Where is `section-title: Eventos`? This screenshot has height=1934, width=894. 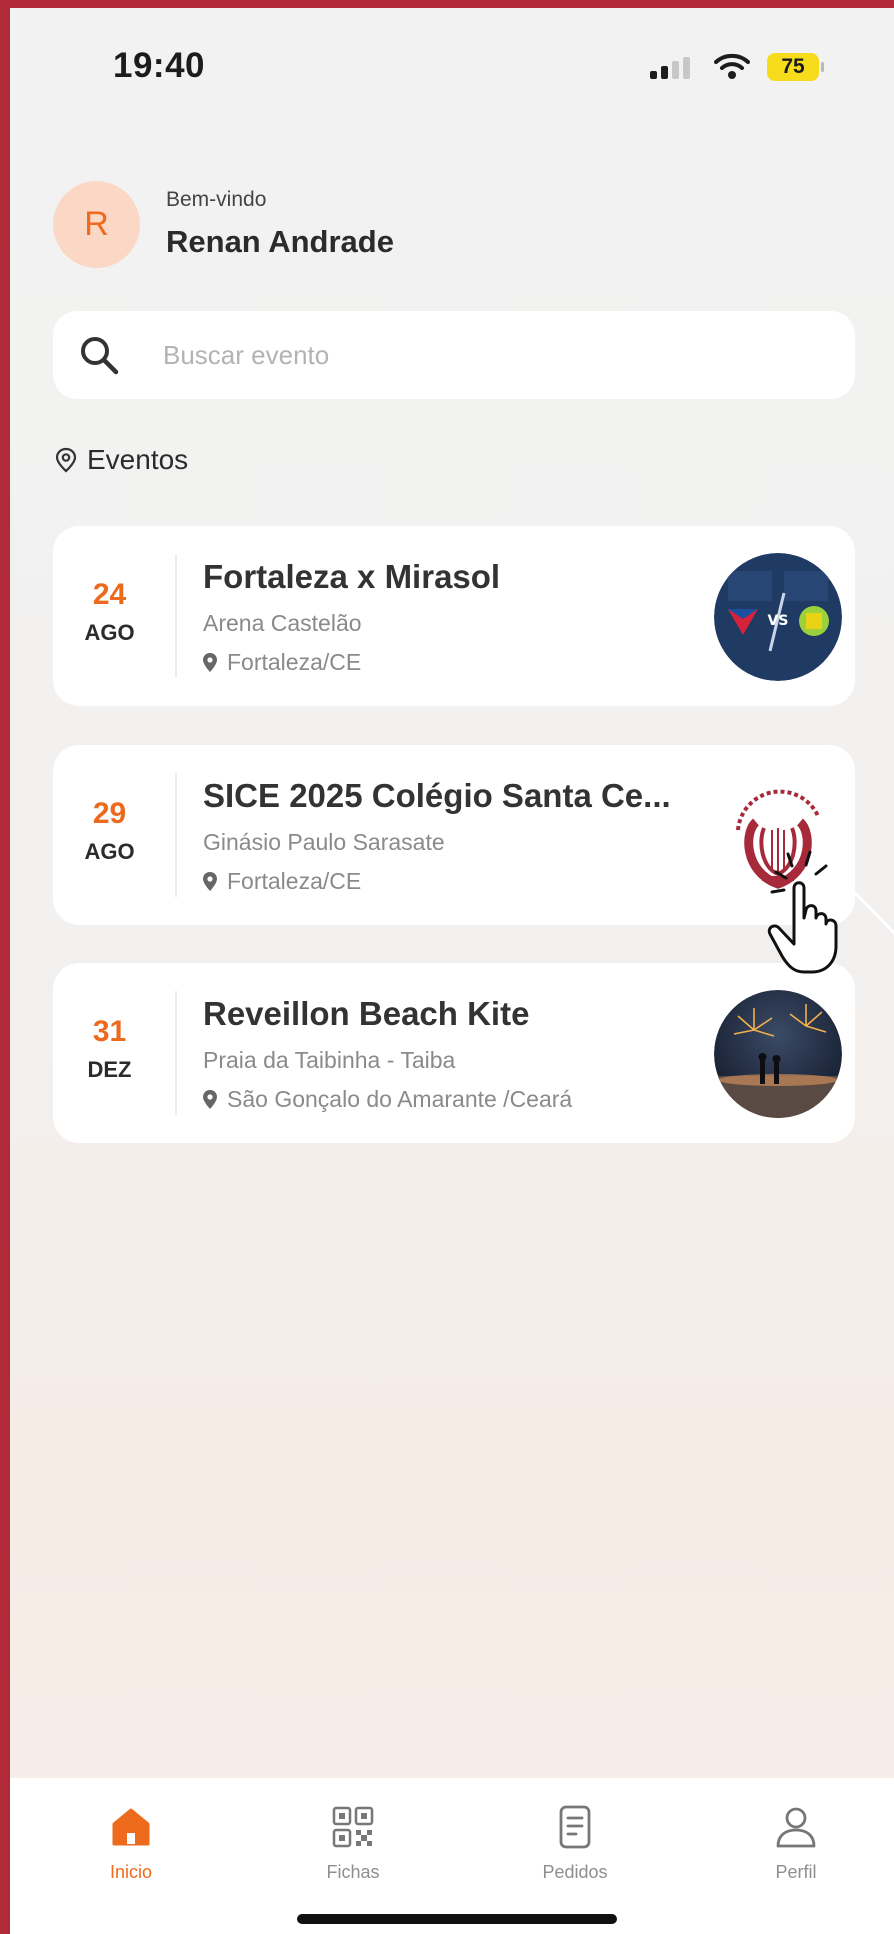
section-title: Eventos is located at coordinates (138, 459).